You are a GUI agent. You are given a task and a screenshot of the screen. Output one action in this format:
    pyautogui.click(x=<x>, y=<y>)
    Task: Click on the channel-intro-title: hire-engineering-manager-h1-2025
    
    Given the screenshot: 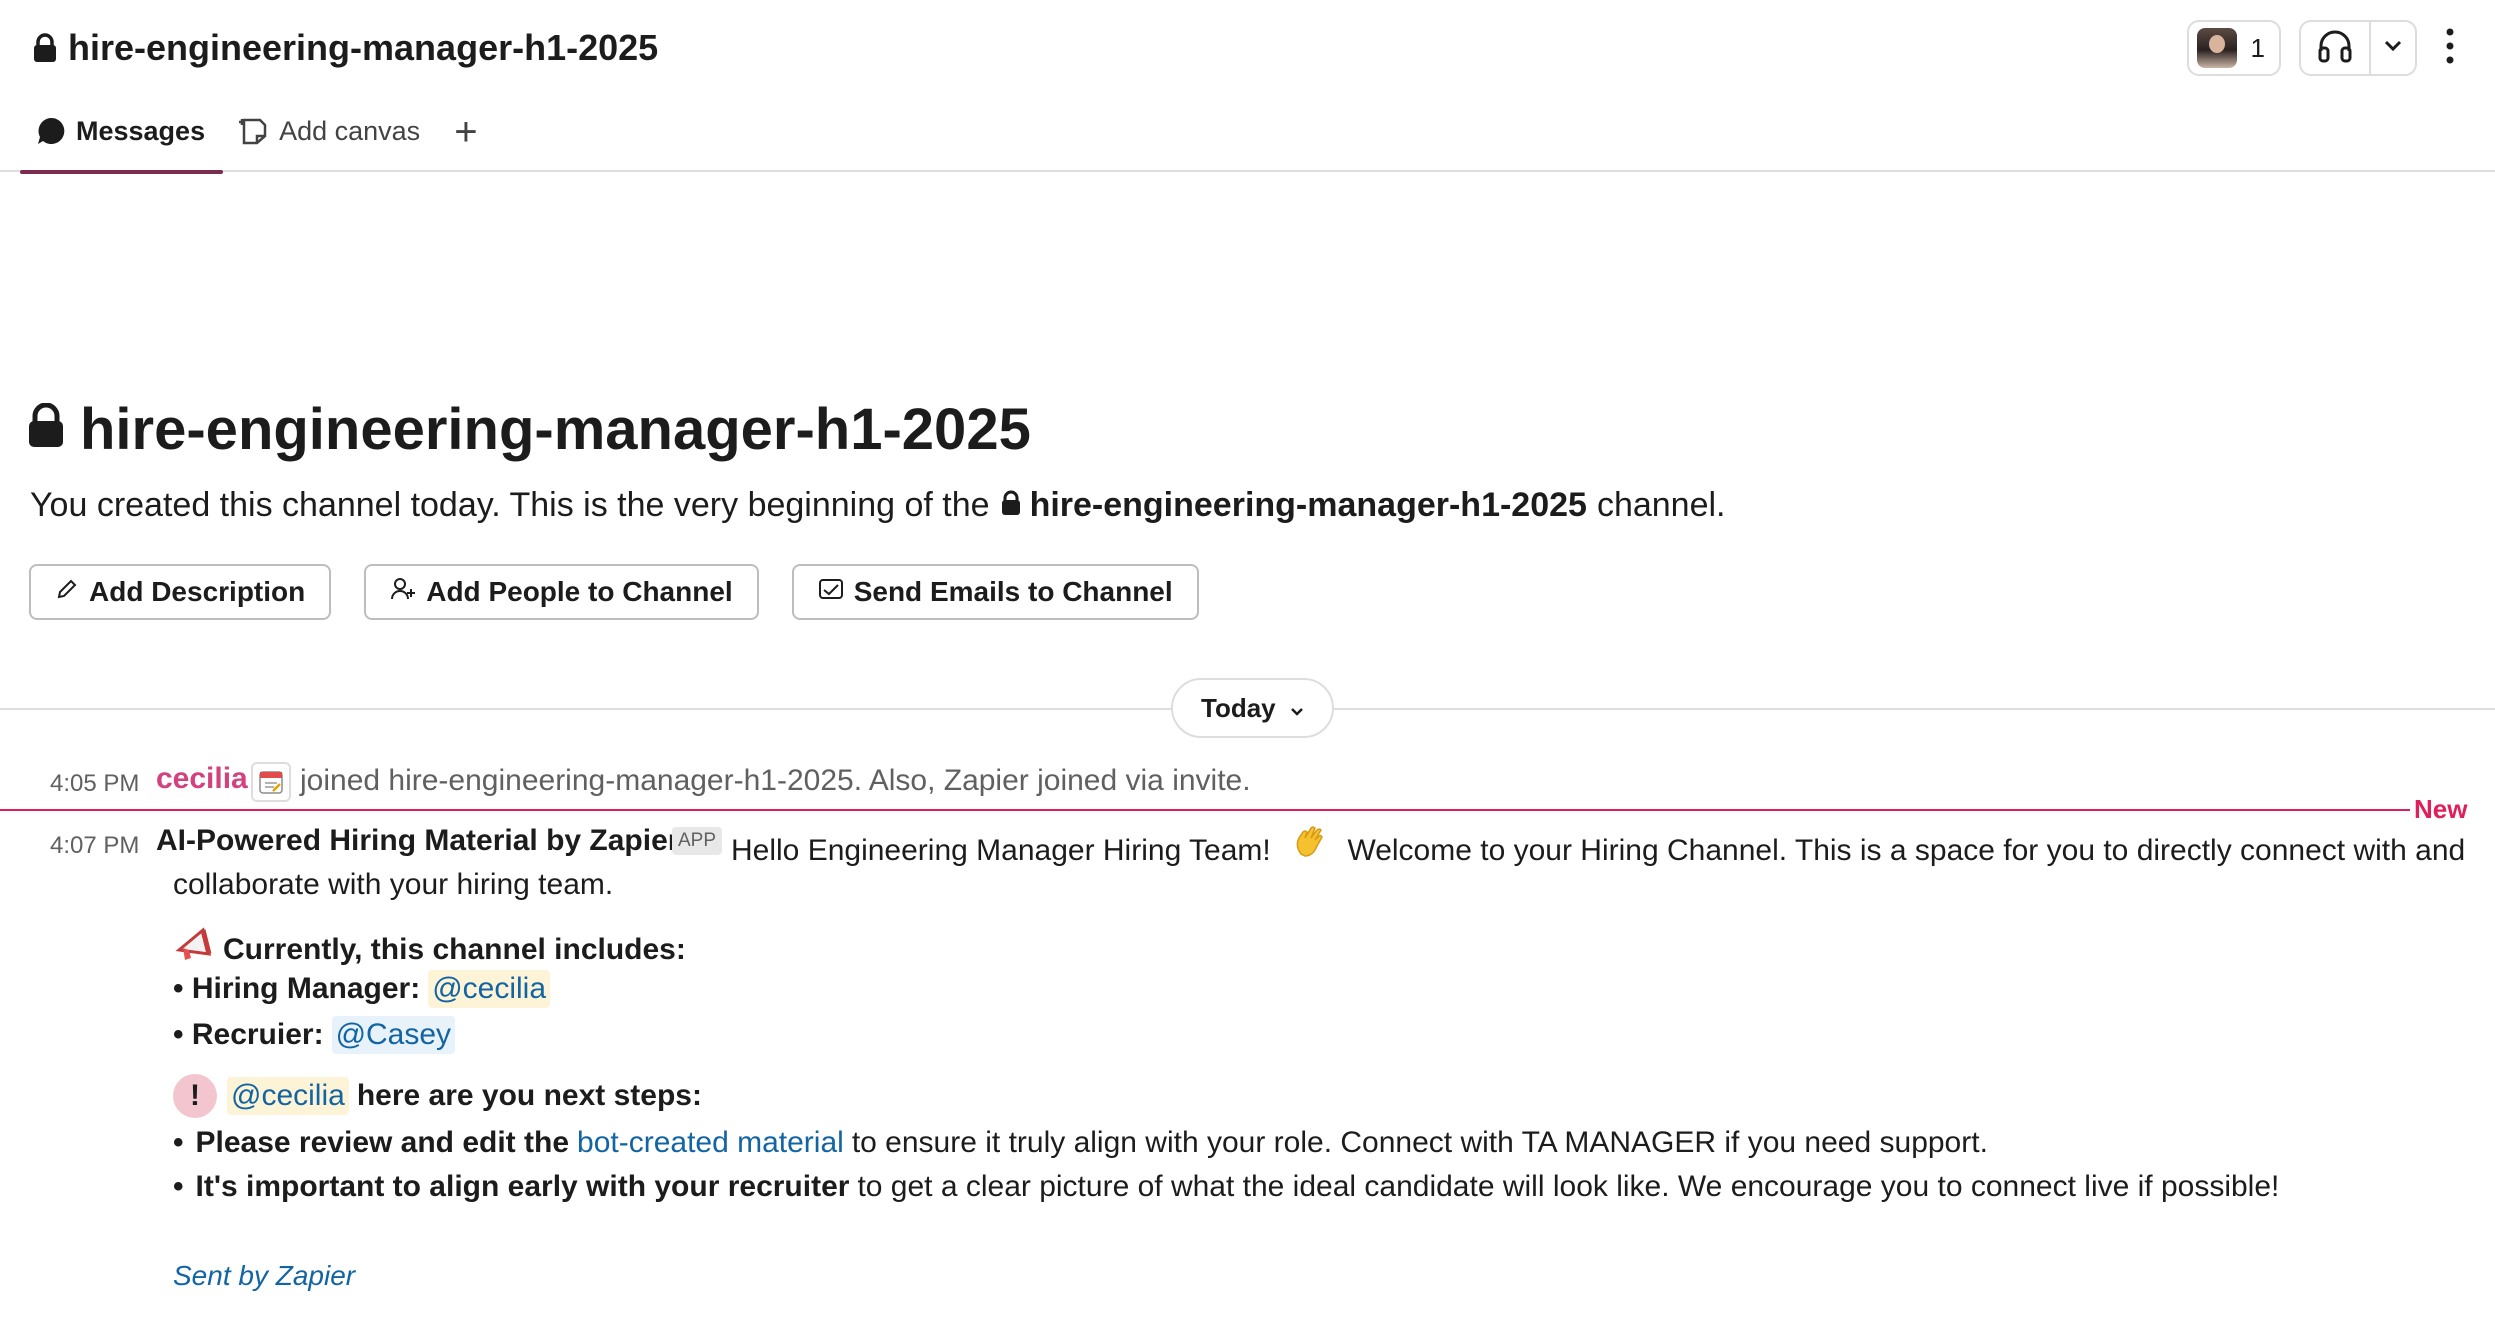 What is the action you would take?
    pyautogui.click(x=528, y=429)
    